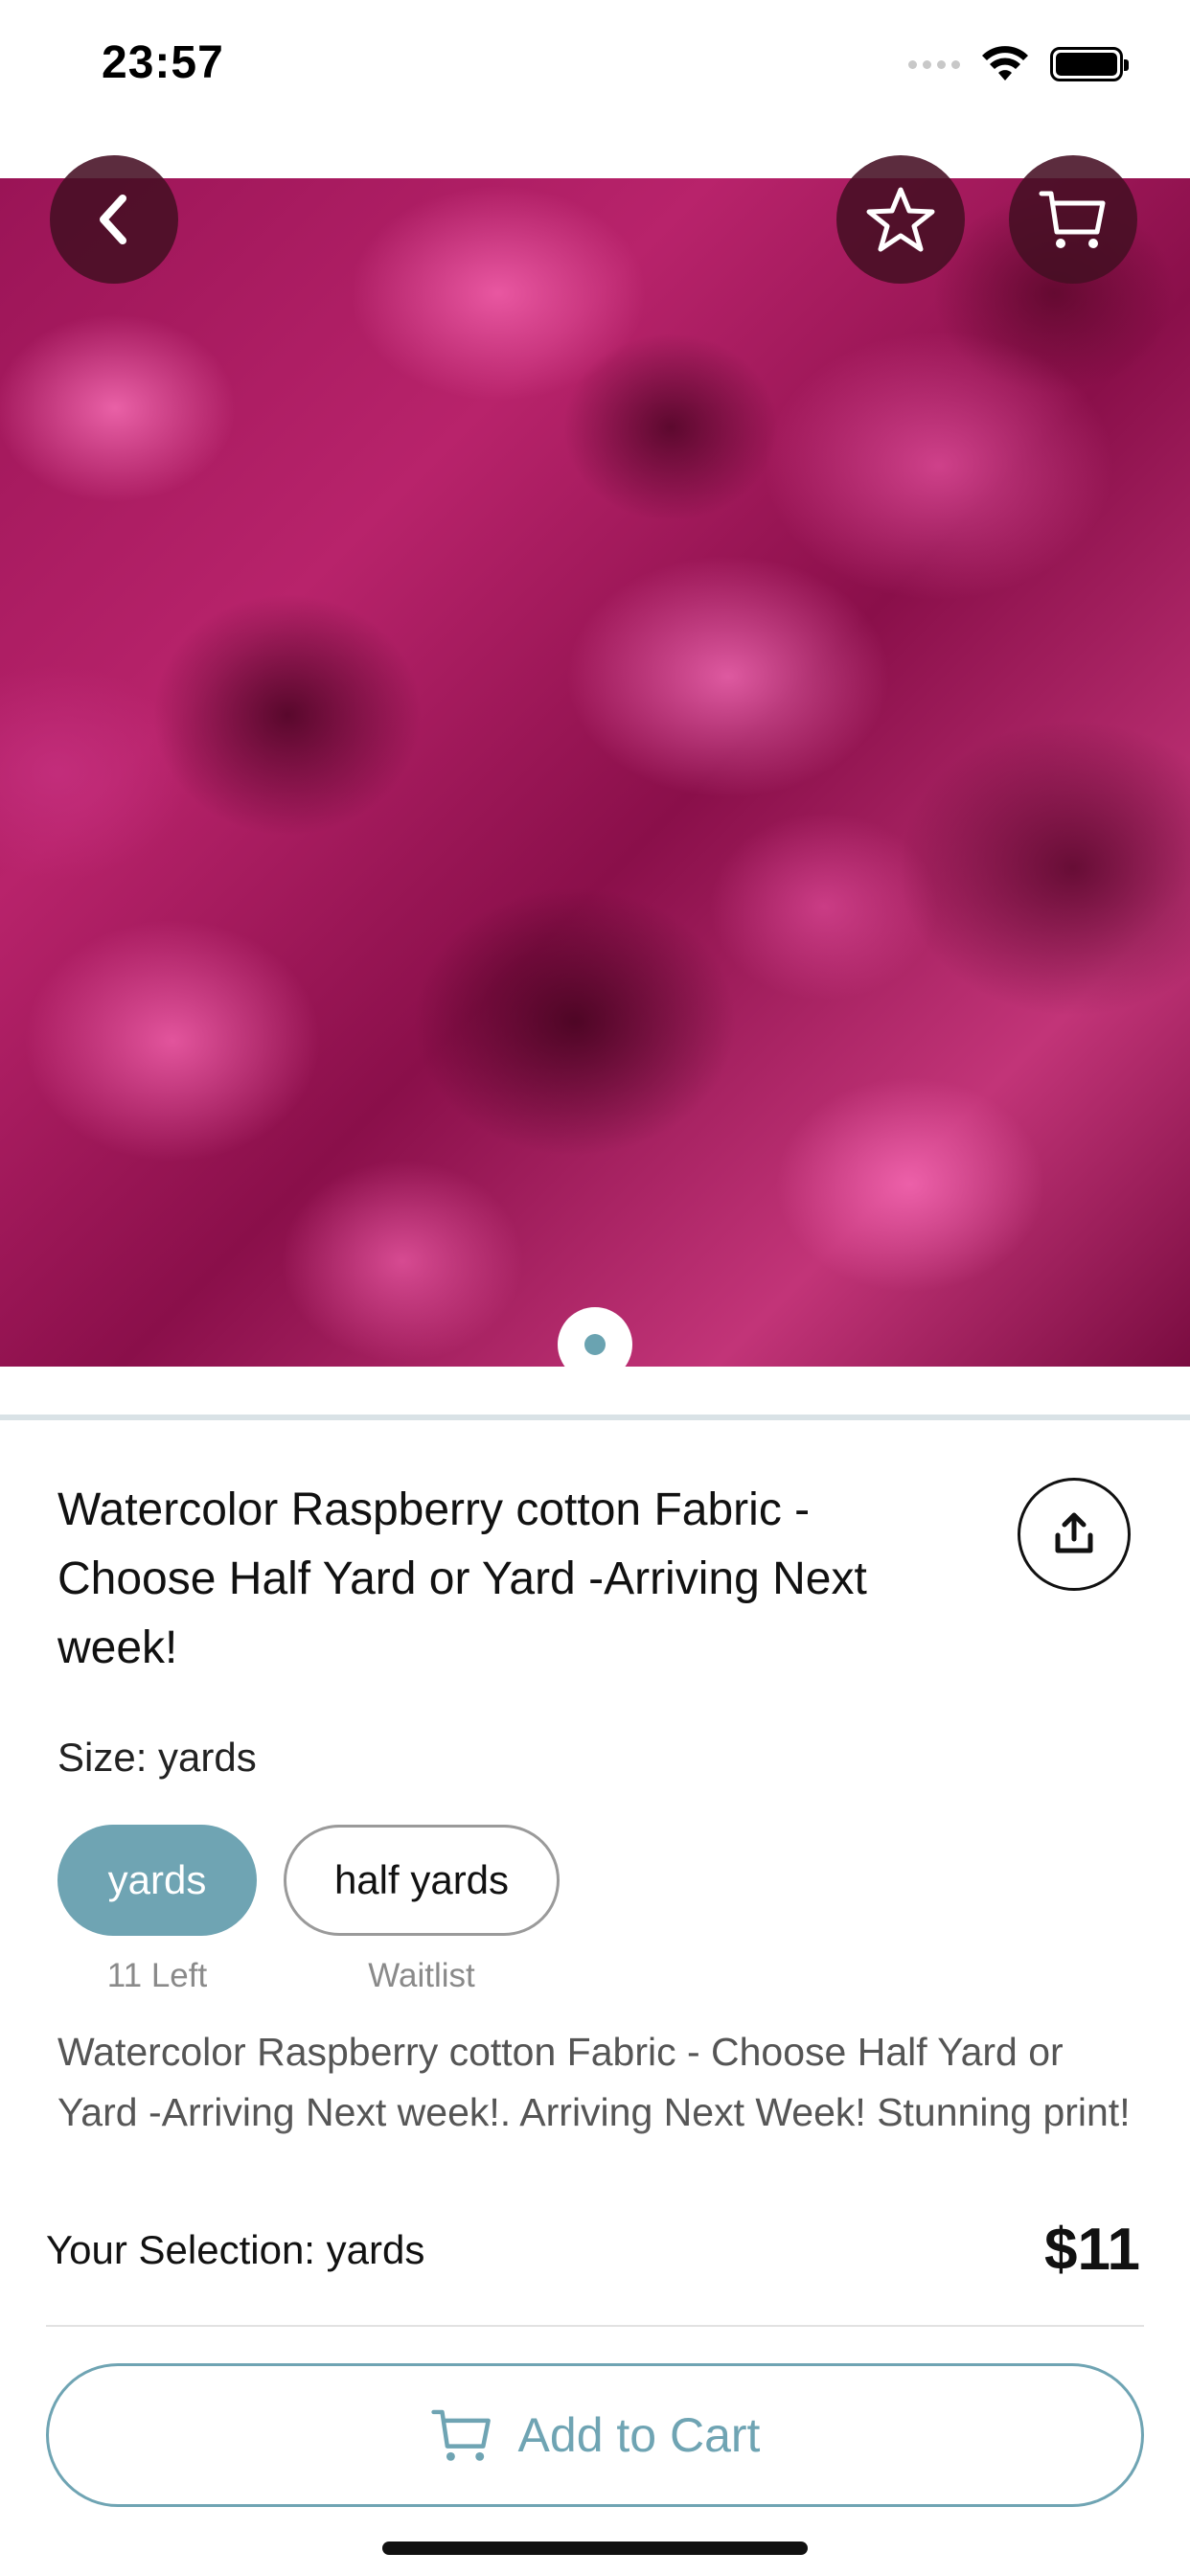 The height and width of the screenshot is (2576, 1190). What do you see at coordinates (375, 2249) in the screenshot?
I see `selection-value: yards` at bounding box center [375, 2249].